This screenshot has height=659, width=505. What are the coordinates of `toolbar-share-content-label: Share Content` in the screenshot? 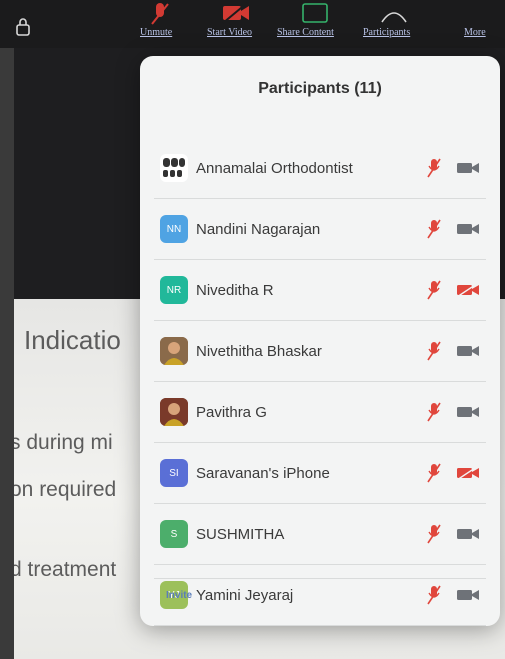 It's located at (305, 32).